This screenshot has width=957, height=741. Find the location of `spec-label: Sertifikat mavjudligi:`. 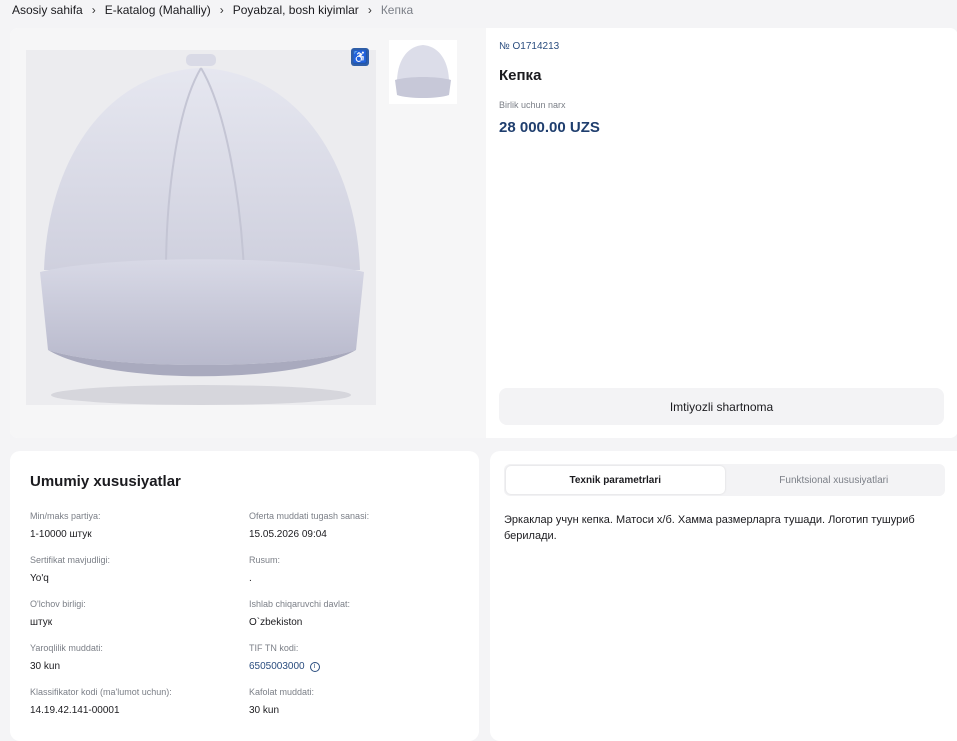

spec-label: Sertifikat mavjudligi: is located at coordinates (70, 560).